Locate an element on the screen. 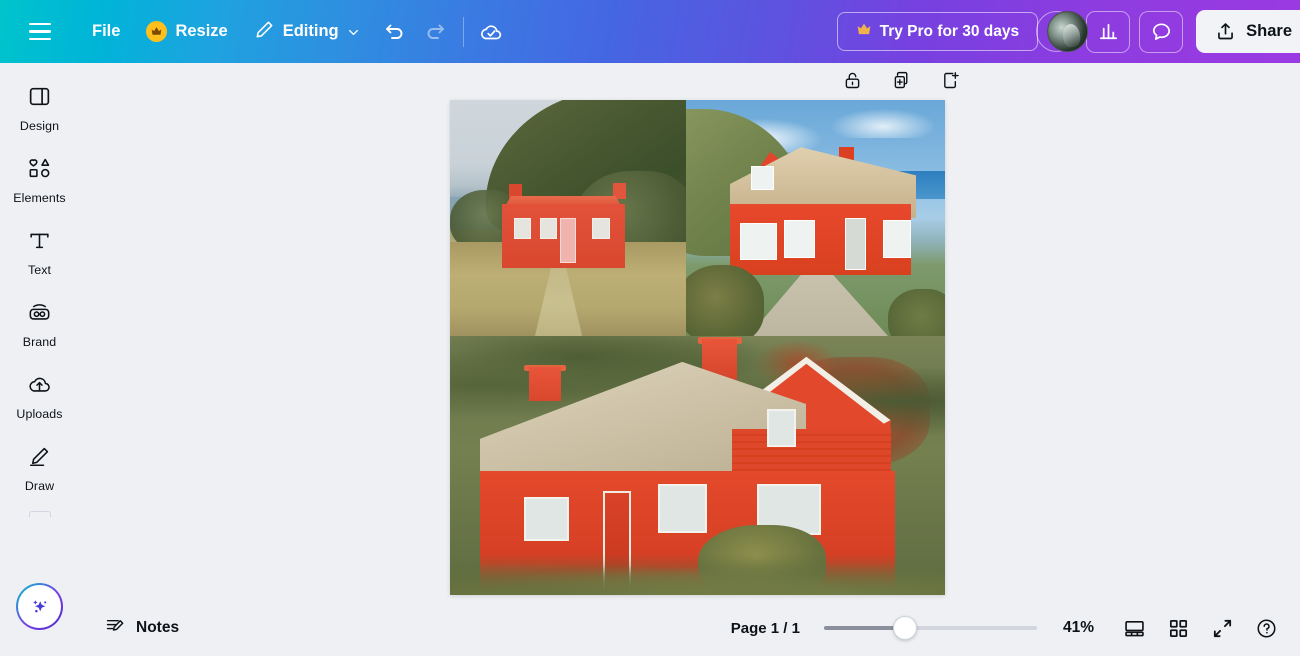 Image resolution: width=1300 pixels, height=656 pixels. insights-button is located at coordinates (1108, 31).